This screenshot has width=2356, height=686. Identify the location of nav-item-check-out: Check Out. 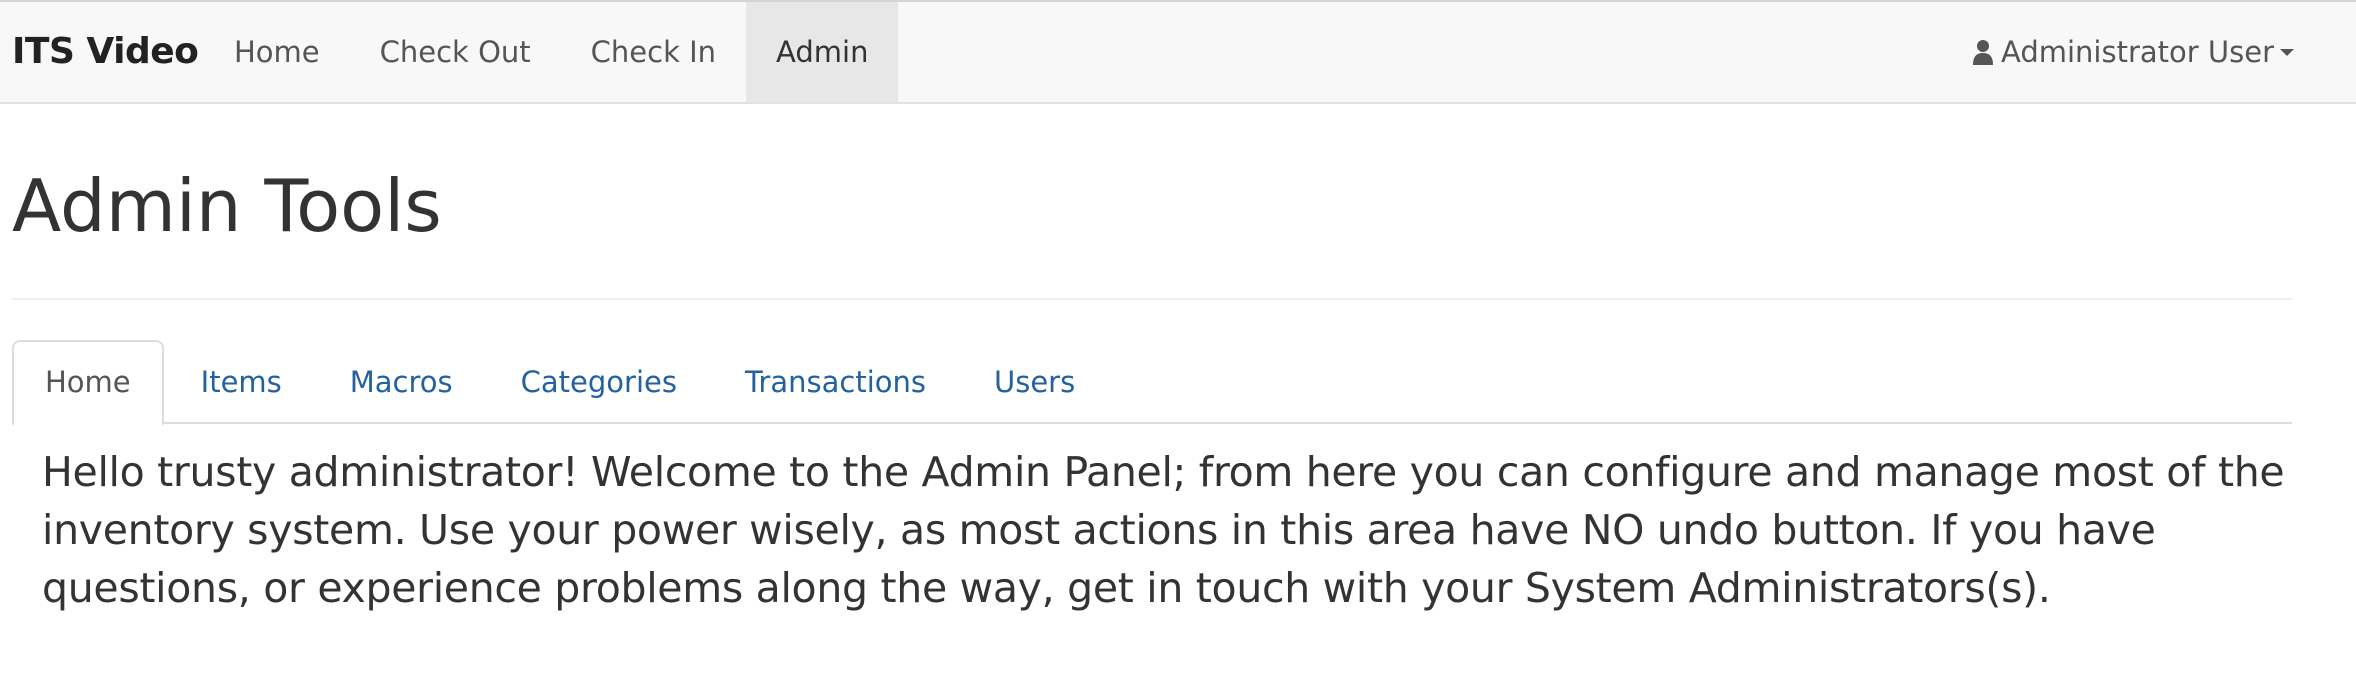
(455, 52).